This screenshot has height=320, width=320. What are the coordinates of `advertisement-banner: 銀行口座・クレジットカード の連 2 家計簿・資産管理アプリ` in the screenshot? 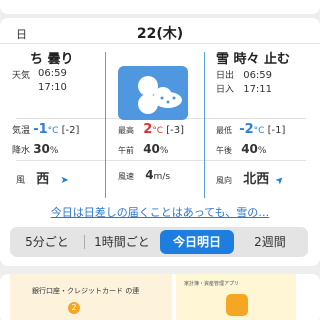 It's located at (160, 297).